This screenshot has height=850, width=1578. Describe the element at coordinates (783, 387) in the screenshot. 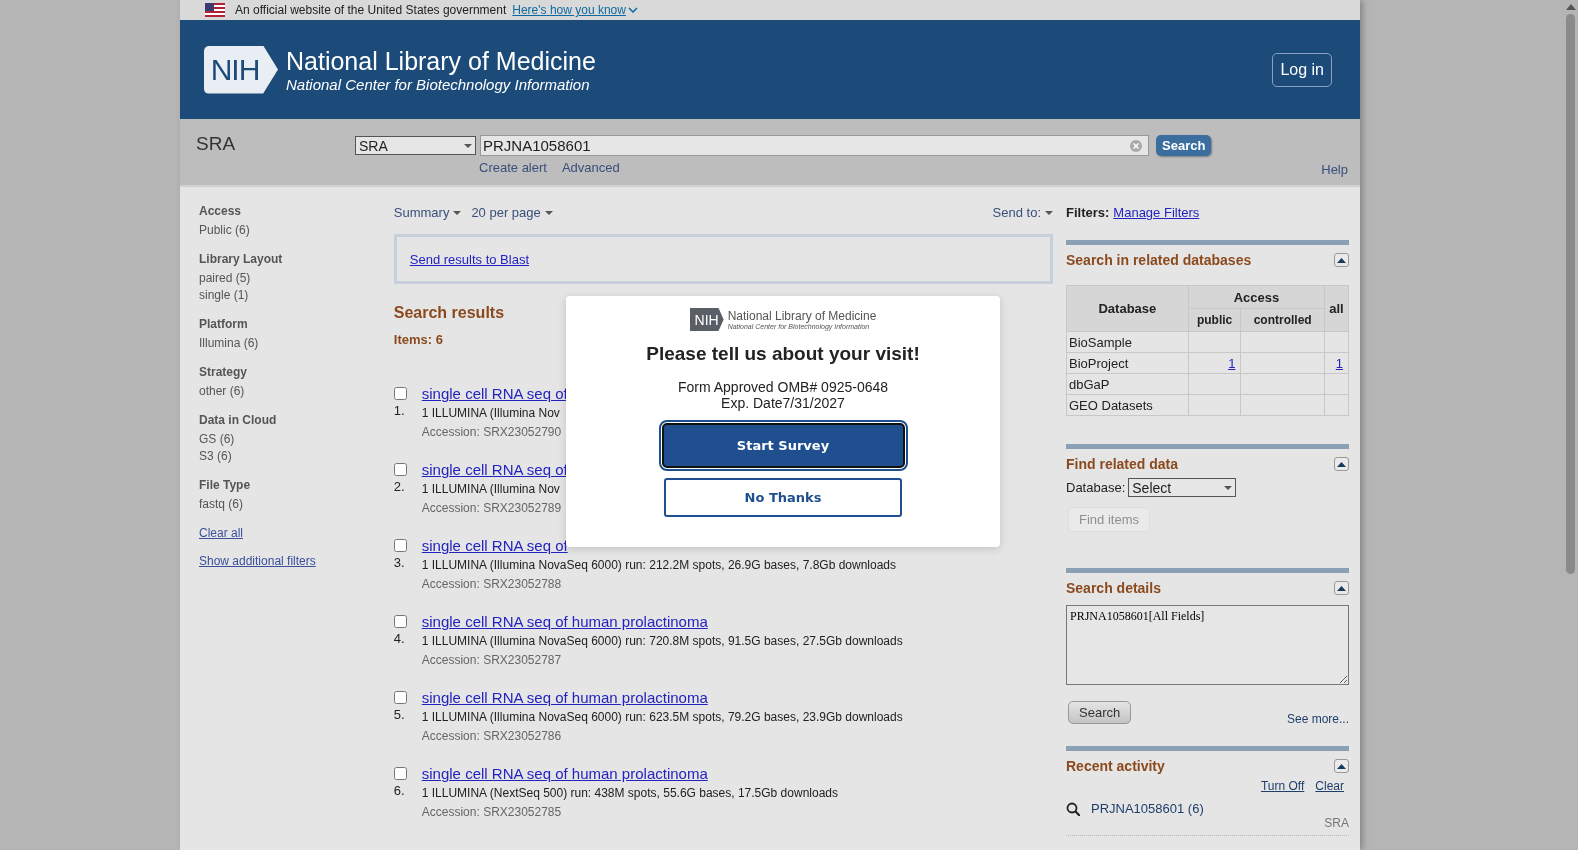

I see `form-approval-text: Form Approved OMB# 0925-0648` at that location.